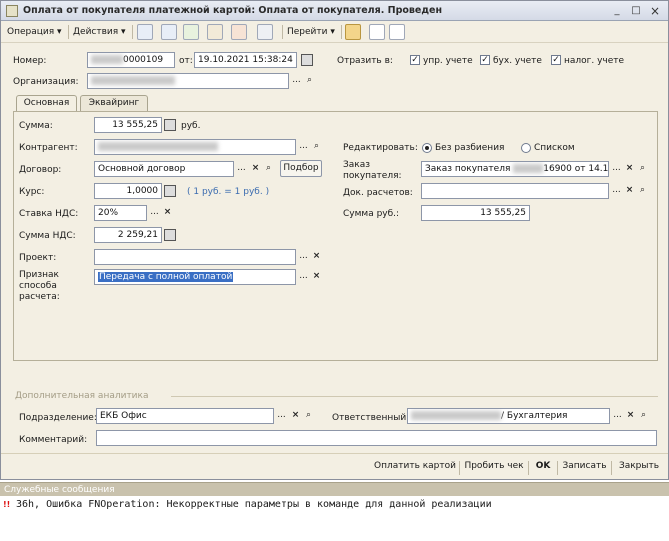  I want to click on vat-sum-field: 2 259,21, so click(128, 235).